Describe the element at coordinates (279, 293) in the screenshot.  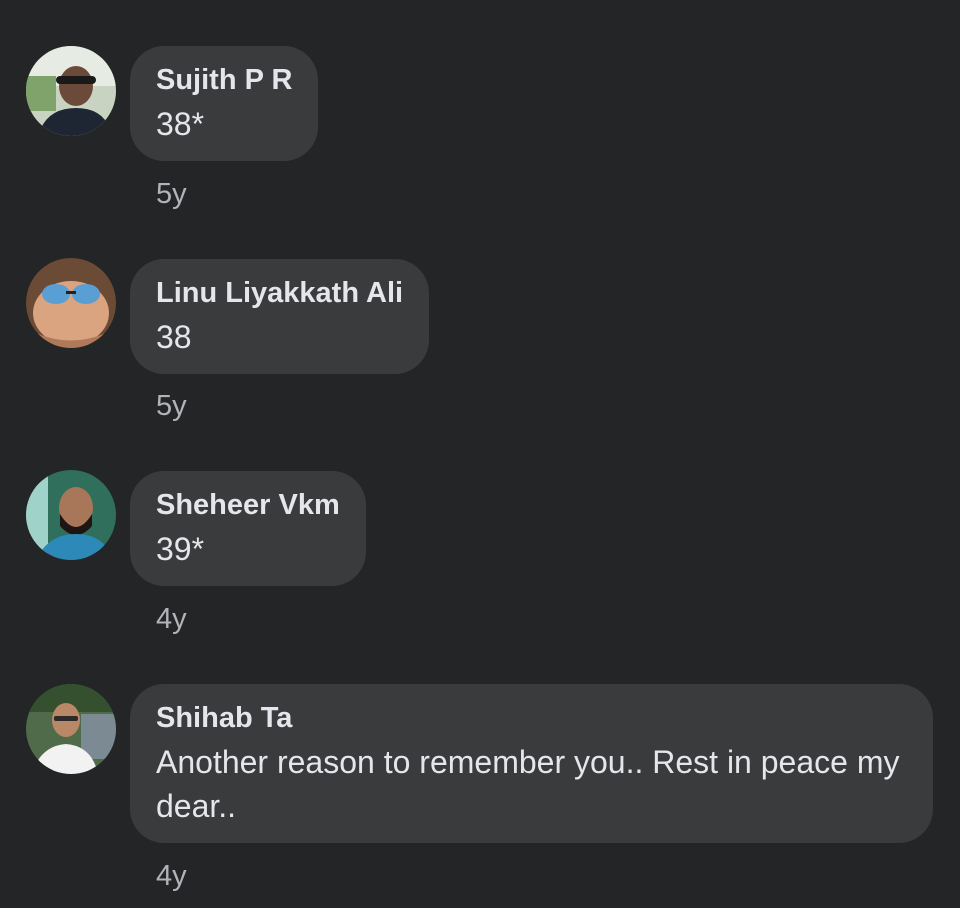
I see `comment-author: Linu Liyakkath Ali` at that location.